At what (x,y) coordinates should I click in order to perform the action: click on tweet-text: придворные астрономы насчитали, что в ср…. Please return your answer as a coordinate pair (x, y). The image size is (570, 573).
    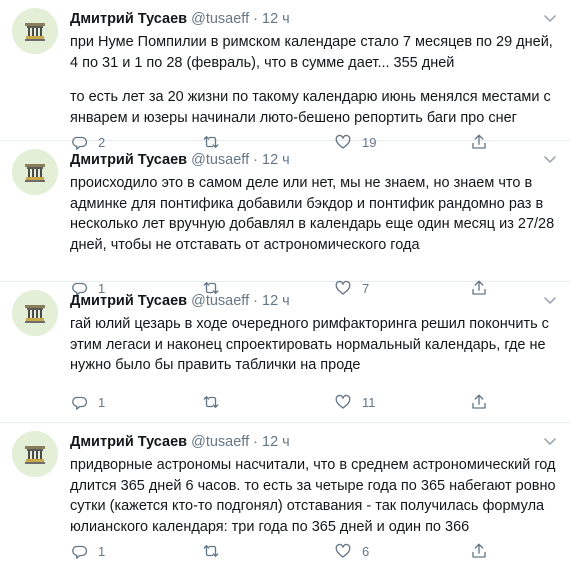
    Looking at the image, I should click on (316, 496).